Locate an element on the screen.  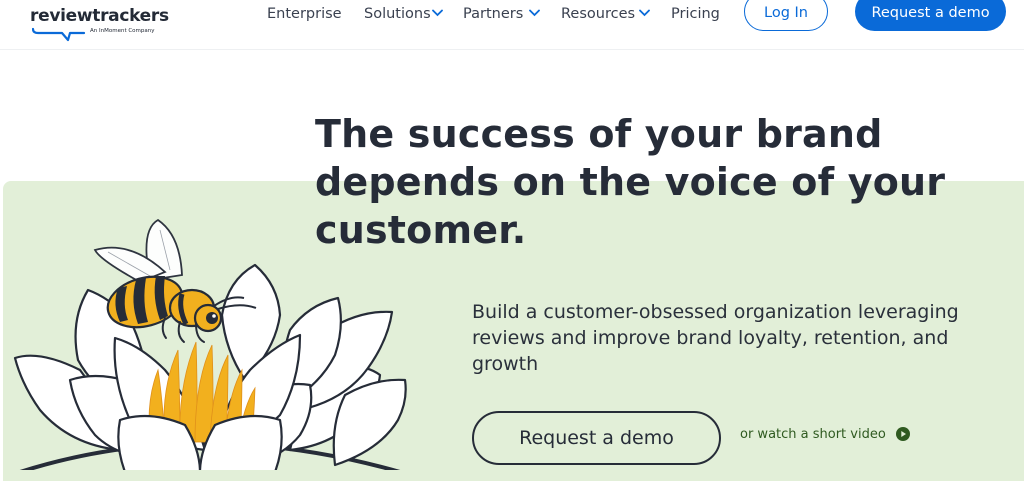
logo-tagline: An InMoment Company is located at coordinates (122, 31).